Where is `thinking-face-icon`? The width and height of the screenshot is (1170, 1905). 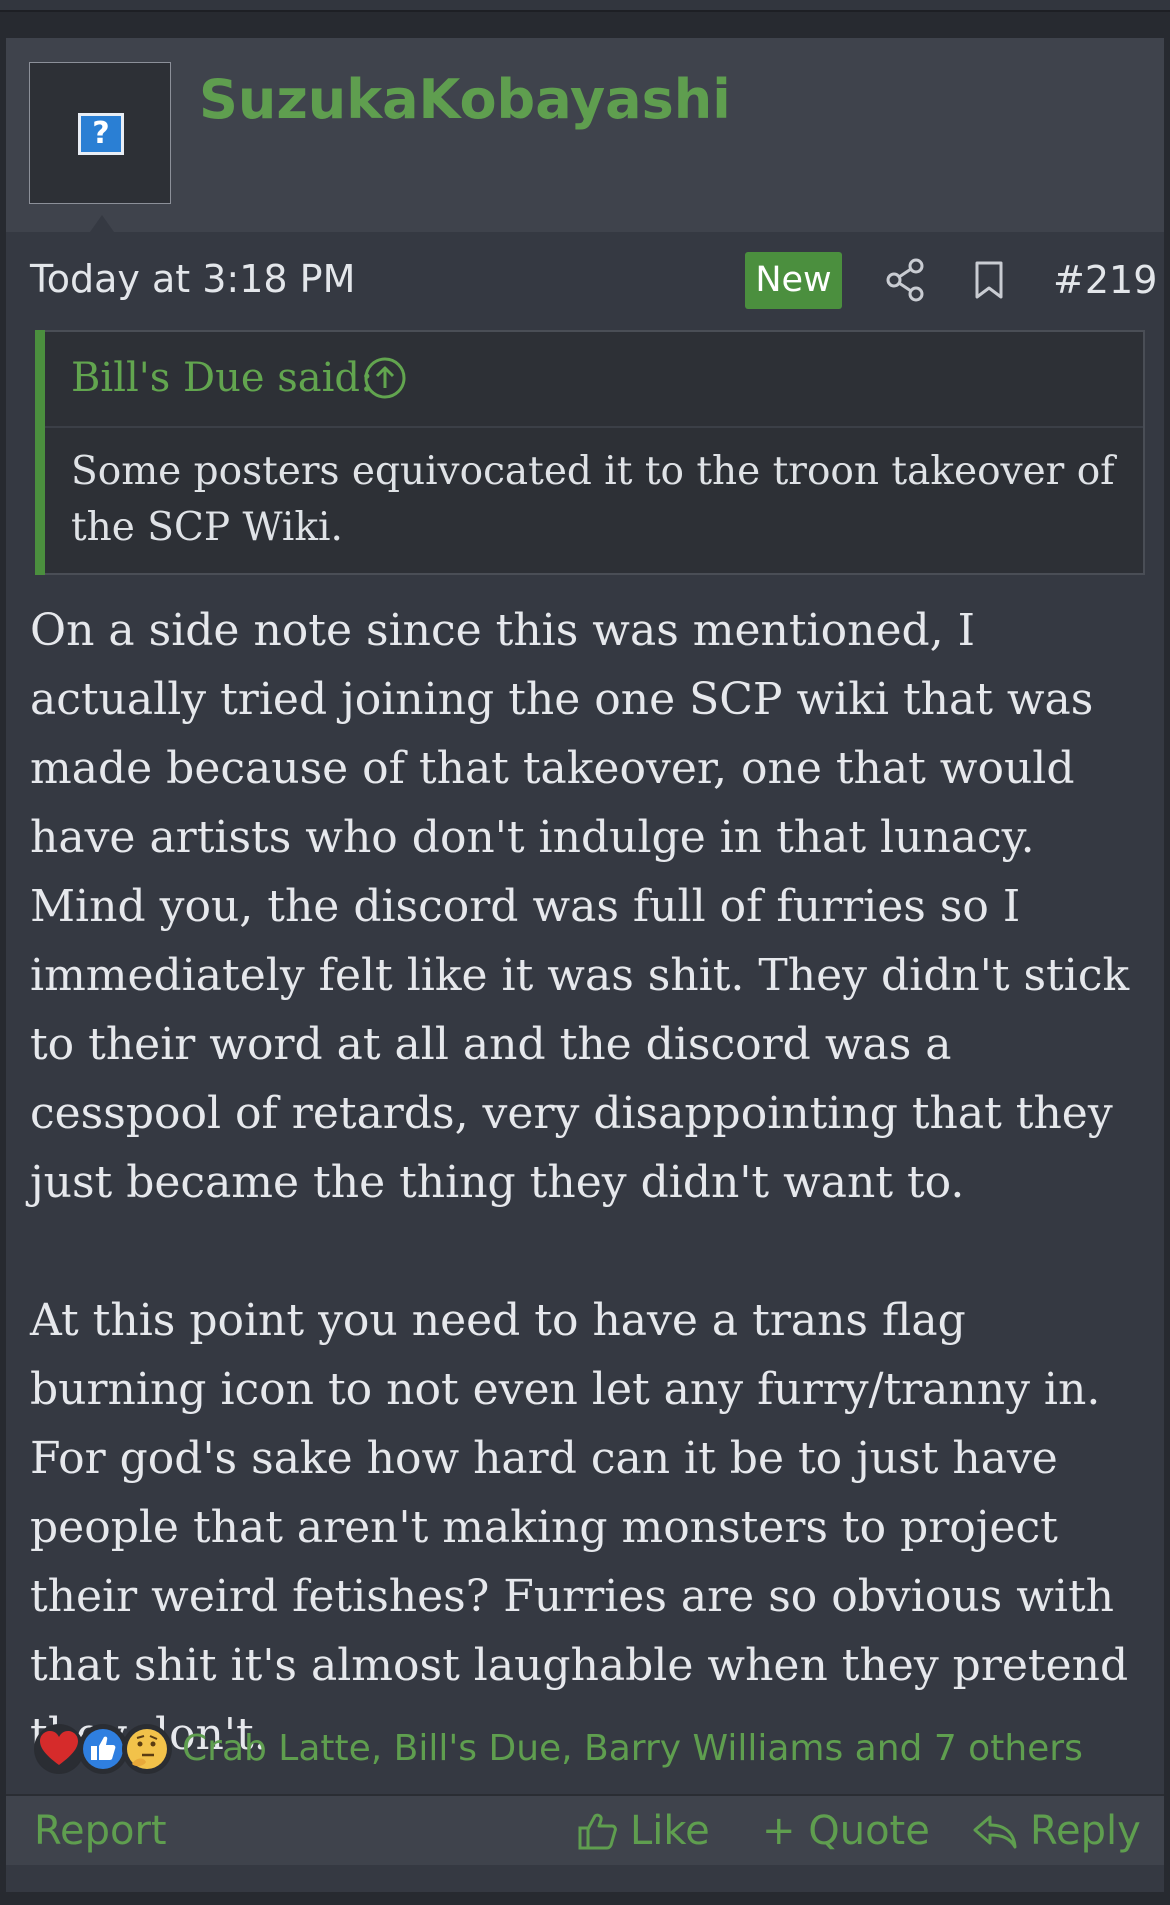
thinking-face-icon is located at coordinates (147, 1749).